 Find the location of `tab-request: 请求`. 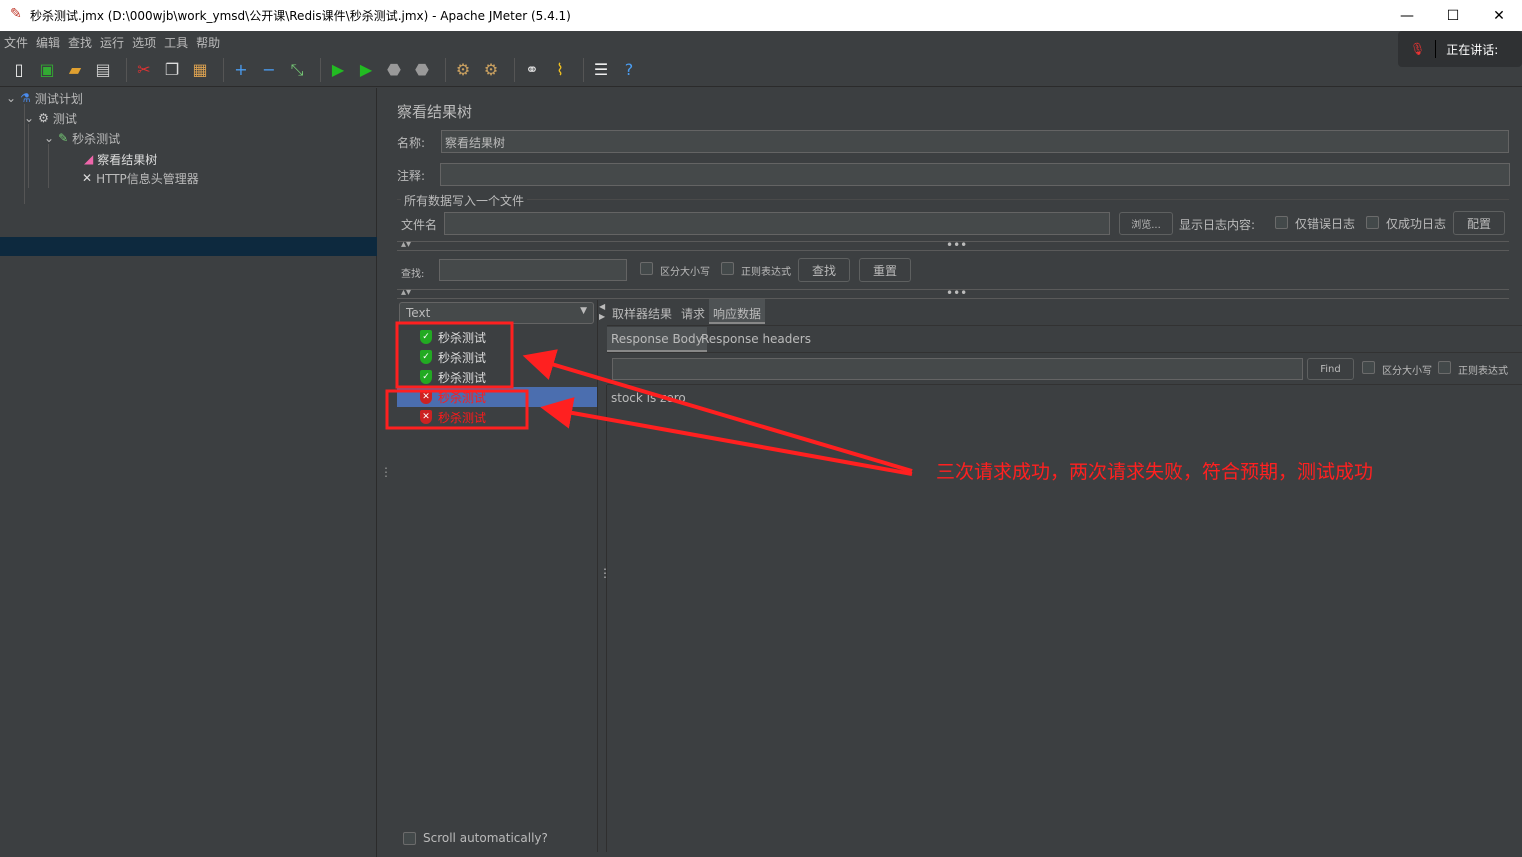

tab-request: 请求 is located at coordinates (693, 313).